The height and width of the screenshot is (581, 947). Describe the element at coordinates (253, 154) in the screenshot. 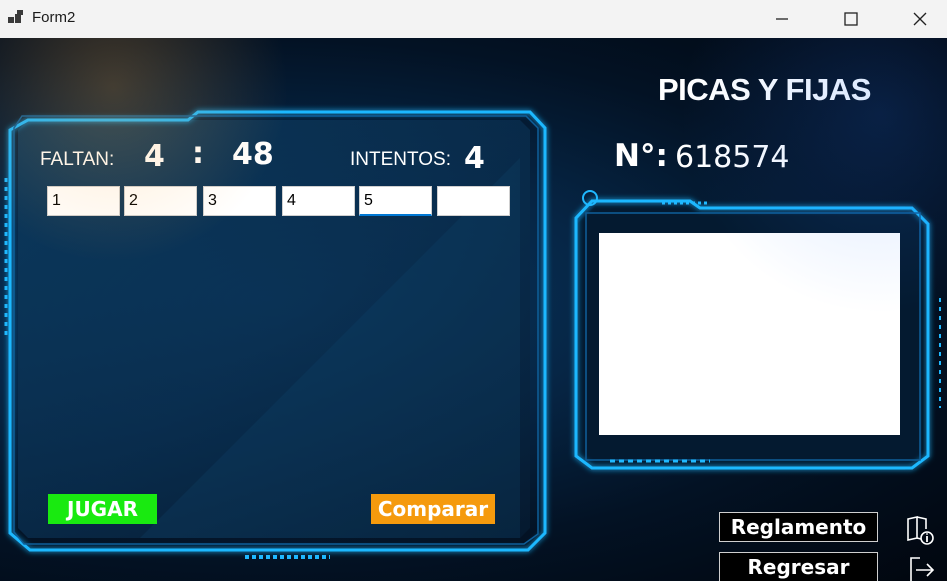

I see `timer-seconds: 48` at that location.